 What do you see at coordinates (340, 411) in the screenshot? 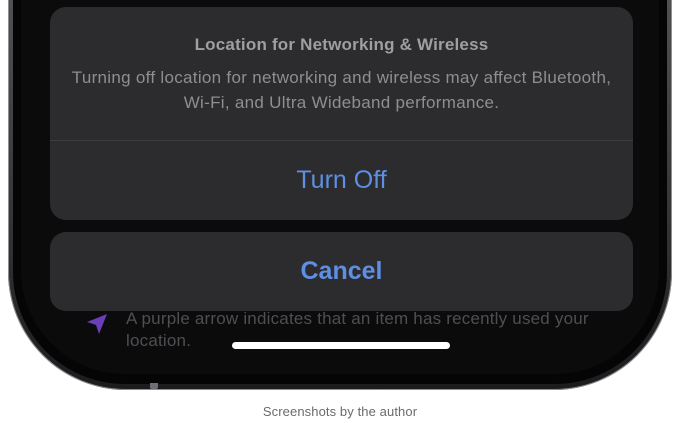
I see `image-caption: Screenshots by the author` at bounding box center [340, 411].